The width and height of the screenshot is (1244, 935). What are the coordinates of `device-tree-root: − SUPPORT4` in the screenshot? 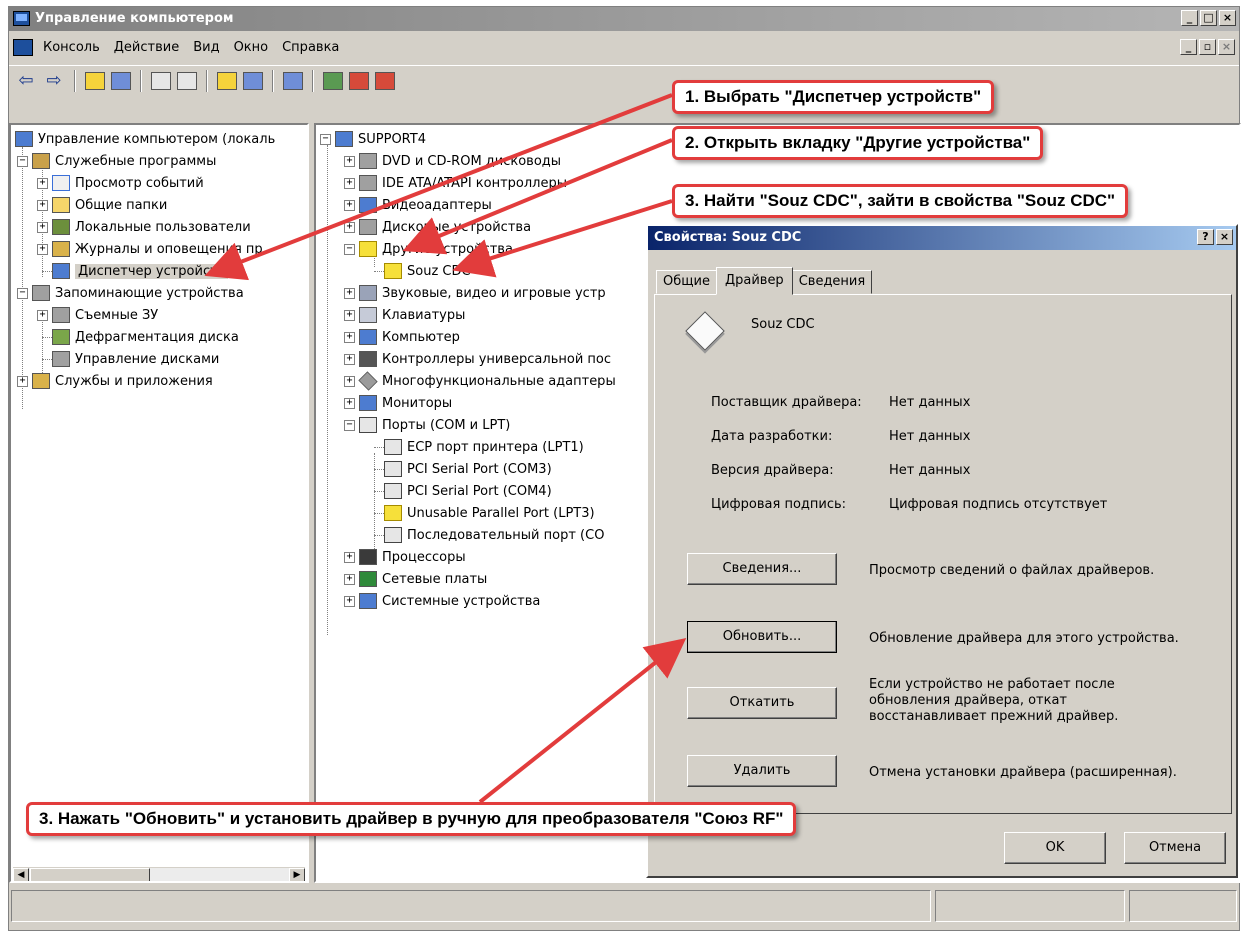 It's located at (373, 139).